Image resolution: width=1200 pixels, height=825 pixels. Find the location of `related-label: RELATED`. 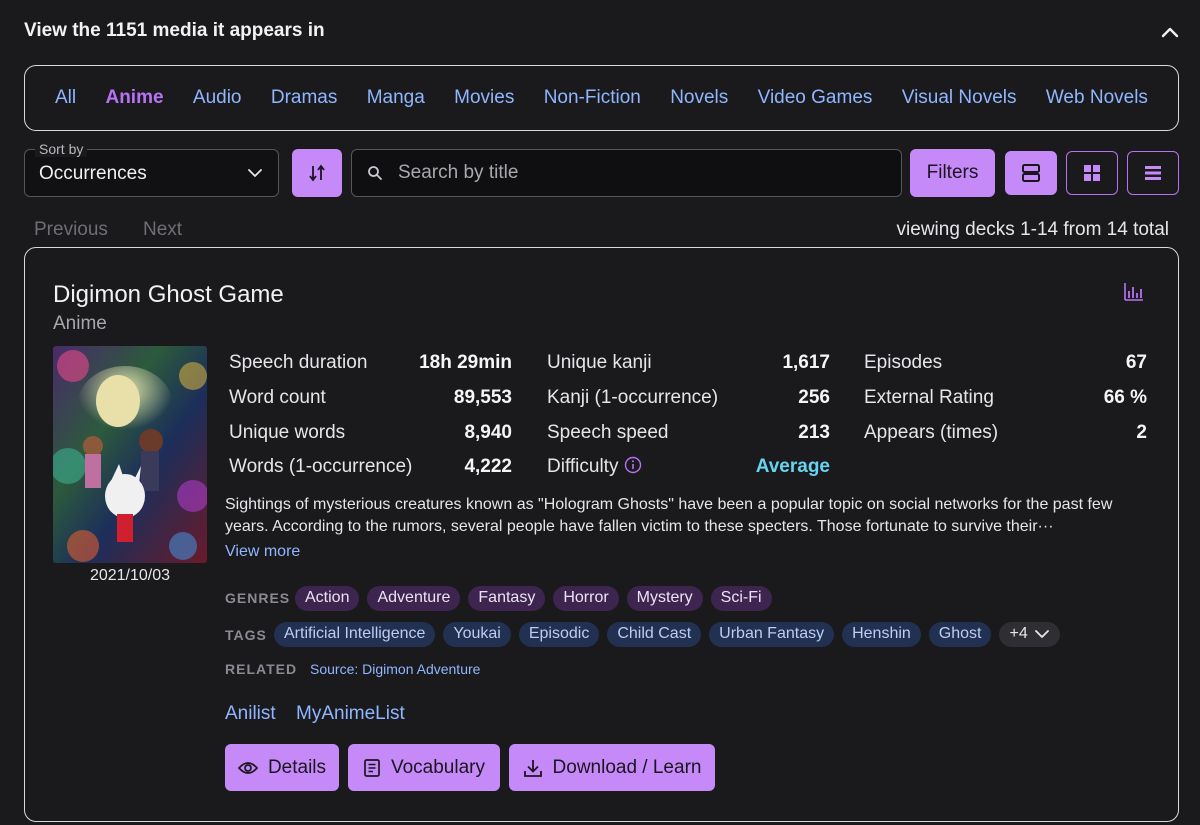

related-label: RELATED is located at coordinates (261, 669).